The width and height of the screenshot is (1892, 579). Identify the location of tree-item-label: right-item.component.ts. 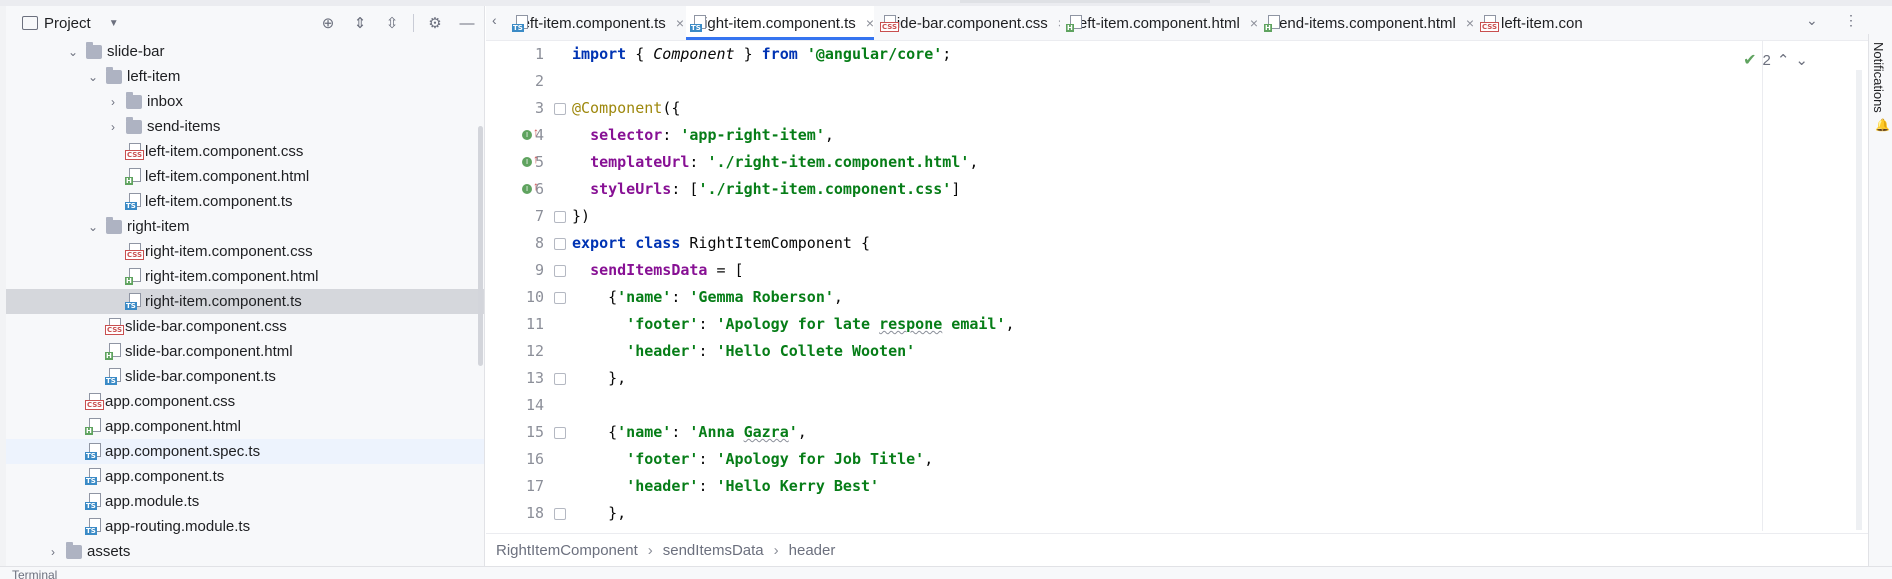
(223, 301).